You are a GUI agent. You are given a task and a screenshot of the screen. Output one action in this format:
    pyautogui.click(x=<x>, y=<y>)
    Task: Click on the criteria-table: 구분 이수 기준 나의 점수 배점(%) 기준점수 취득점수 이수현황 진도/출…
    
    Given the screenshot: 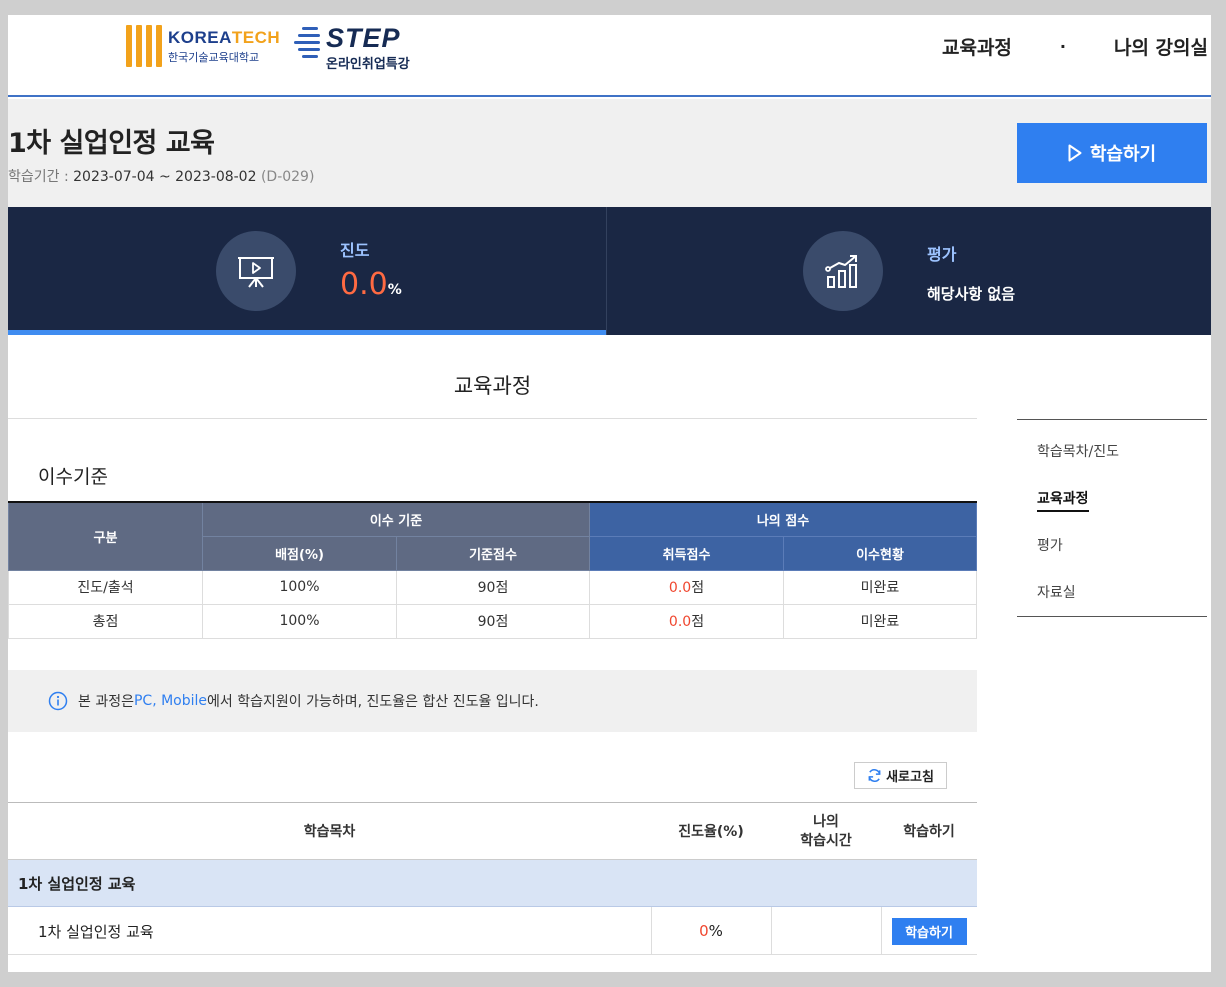 What is the action you would take?
    pyautogui.click(x=492, y=570)
    